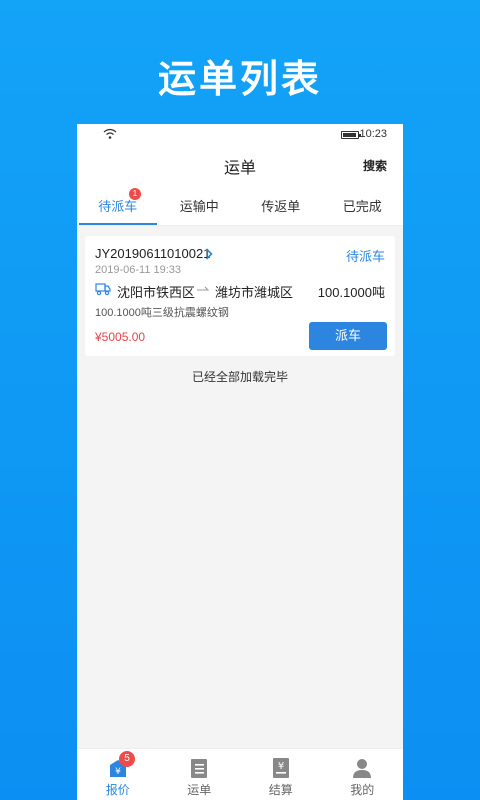  I want to click on tabbar-item-quote: ¥ 5 报价, so click(118, 774).